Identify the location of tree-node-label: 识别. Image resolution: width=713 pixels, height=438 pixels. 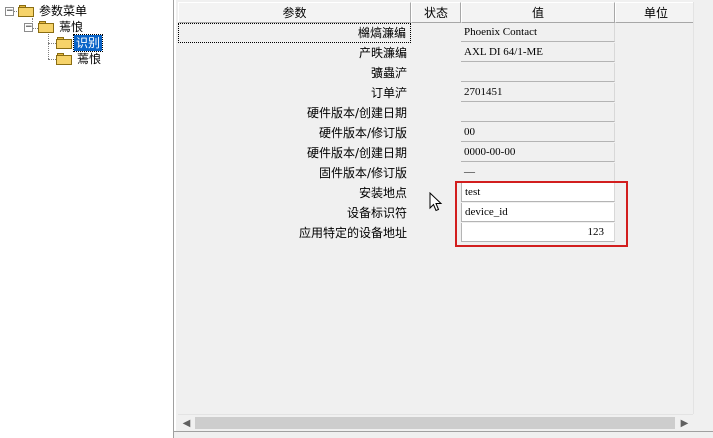
(88, 43).